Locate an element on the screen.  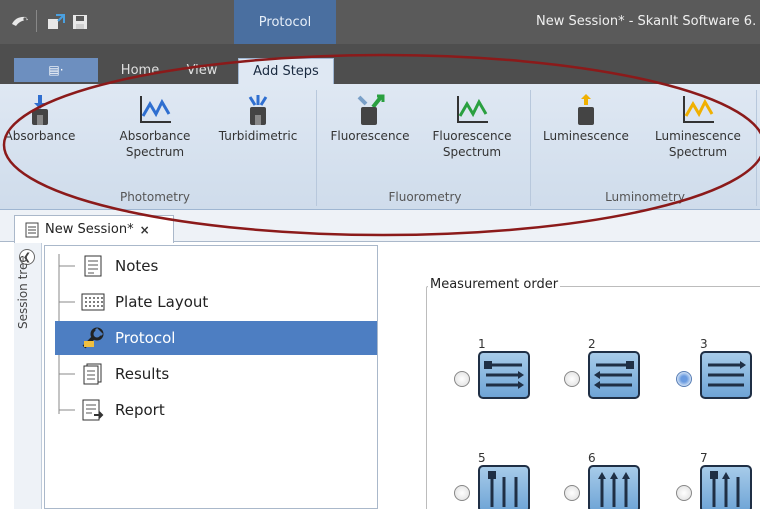
report-icon is located at coordinates (93, 410).